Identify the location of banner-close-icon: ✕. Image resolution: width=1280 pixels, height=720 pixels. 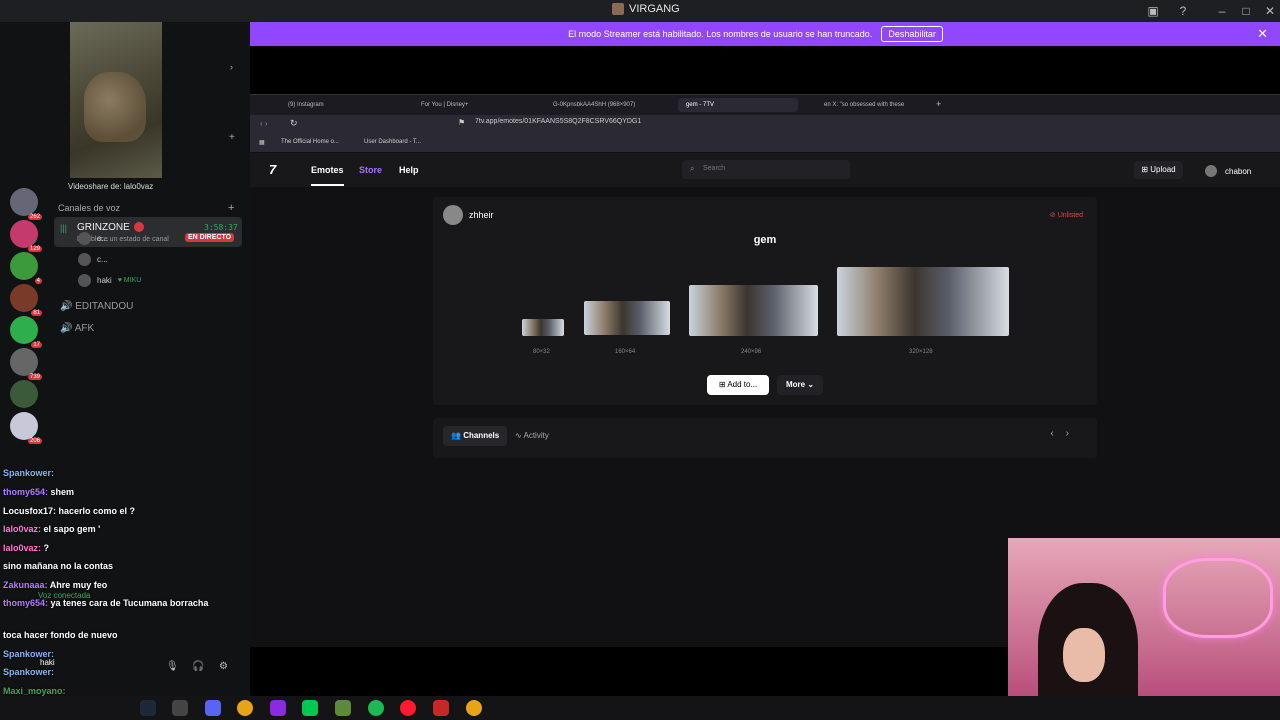
(1262, 34).